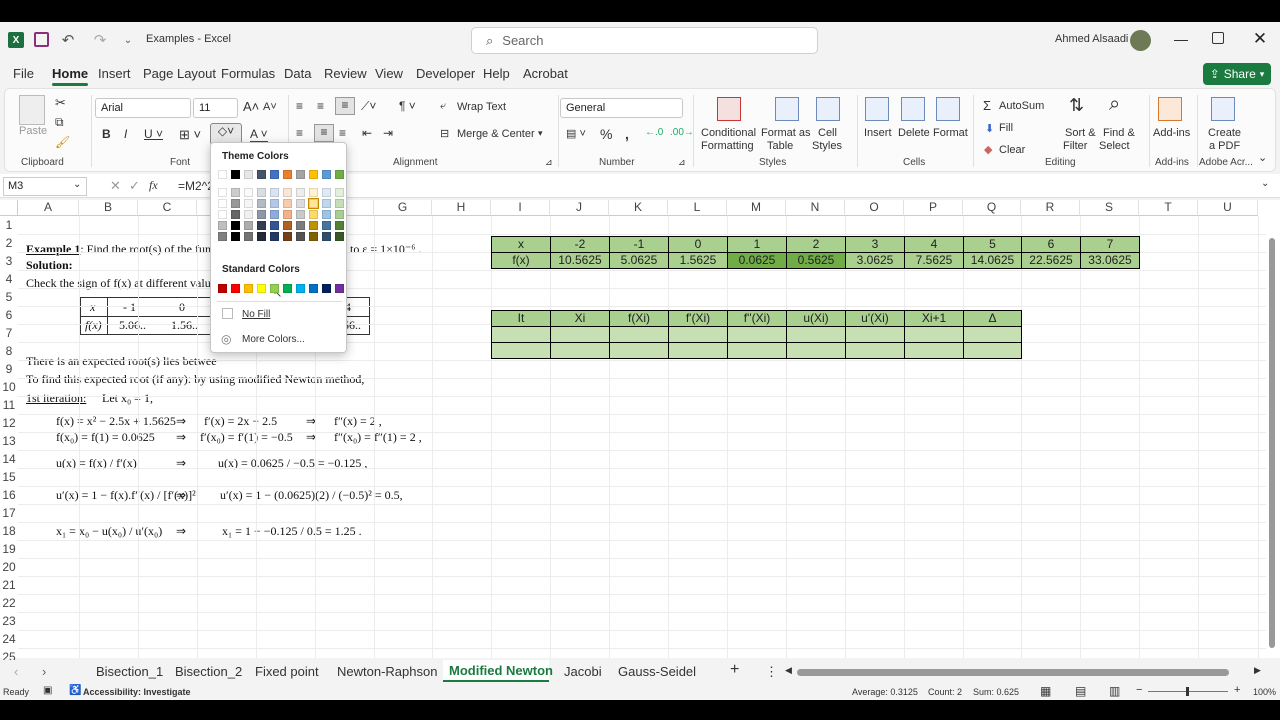 This screenshot has height=720, width=1280. Describe the element at coordinates (270, 107) in the screenshot. I see `decrease-font-icon: A˅` at that location.